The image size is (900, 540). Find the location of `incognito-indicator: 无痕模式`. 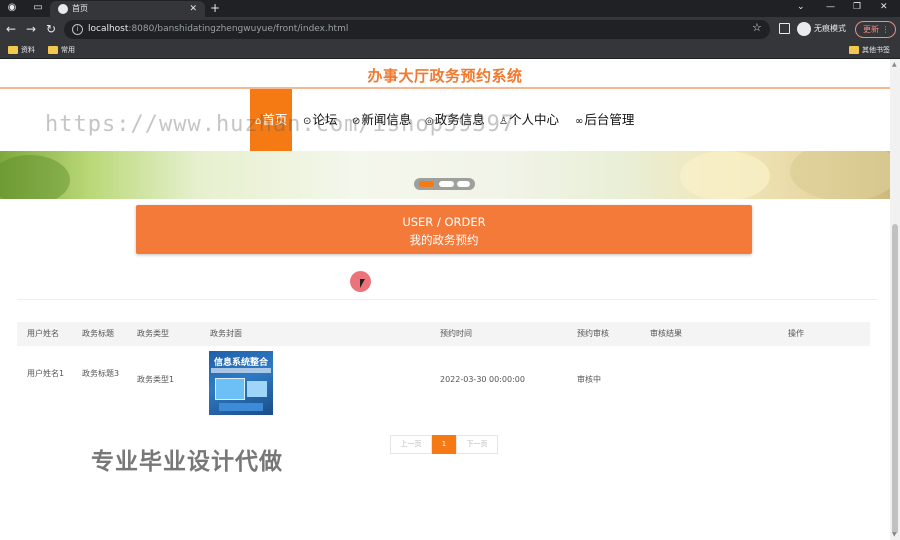

incognito-indicator: 无痕模式 is located at coordinates (821, 29).